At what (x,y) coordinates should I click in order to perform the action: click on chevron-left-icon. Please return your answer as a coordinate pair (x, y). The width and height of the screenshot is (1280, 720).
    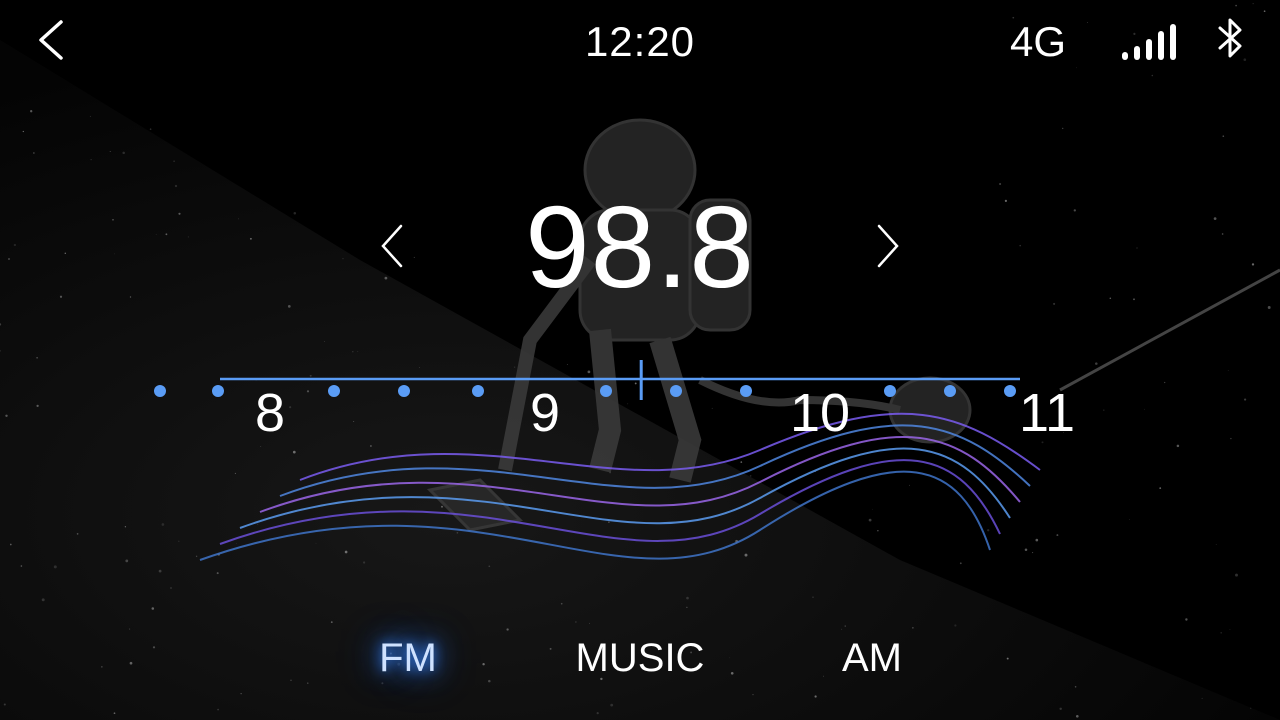
    Looking at the image, I should click on (392, 246).